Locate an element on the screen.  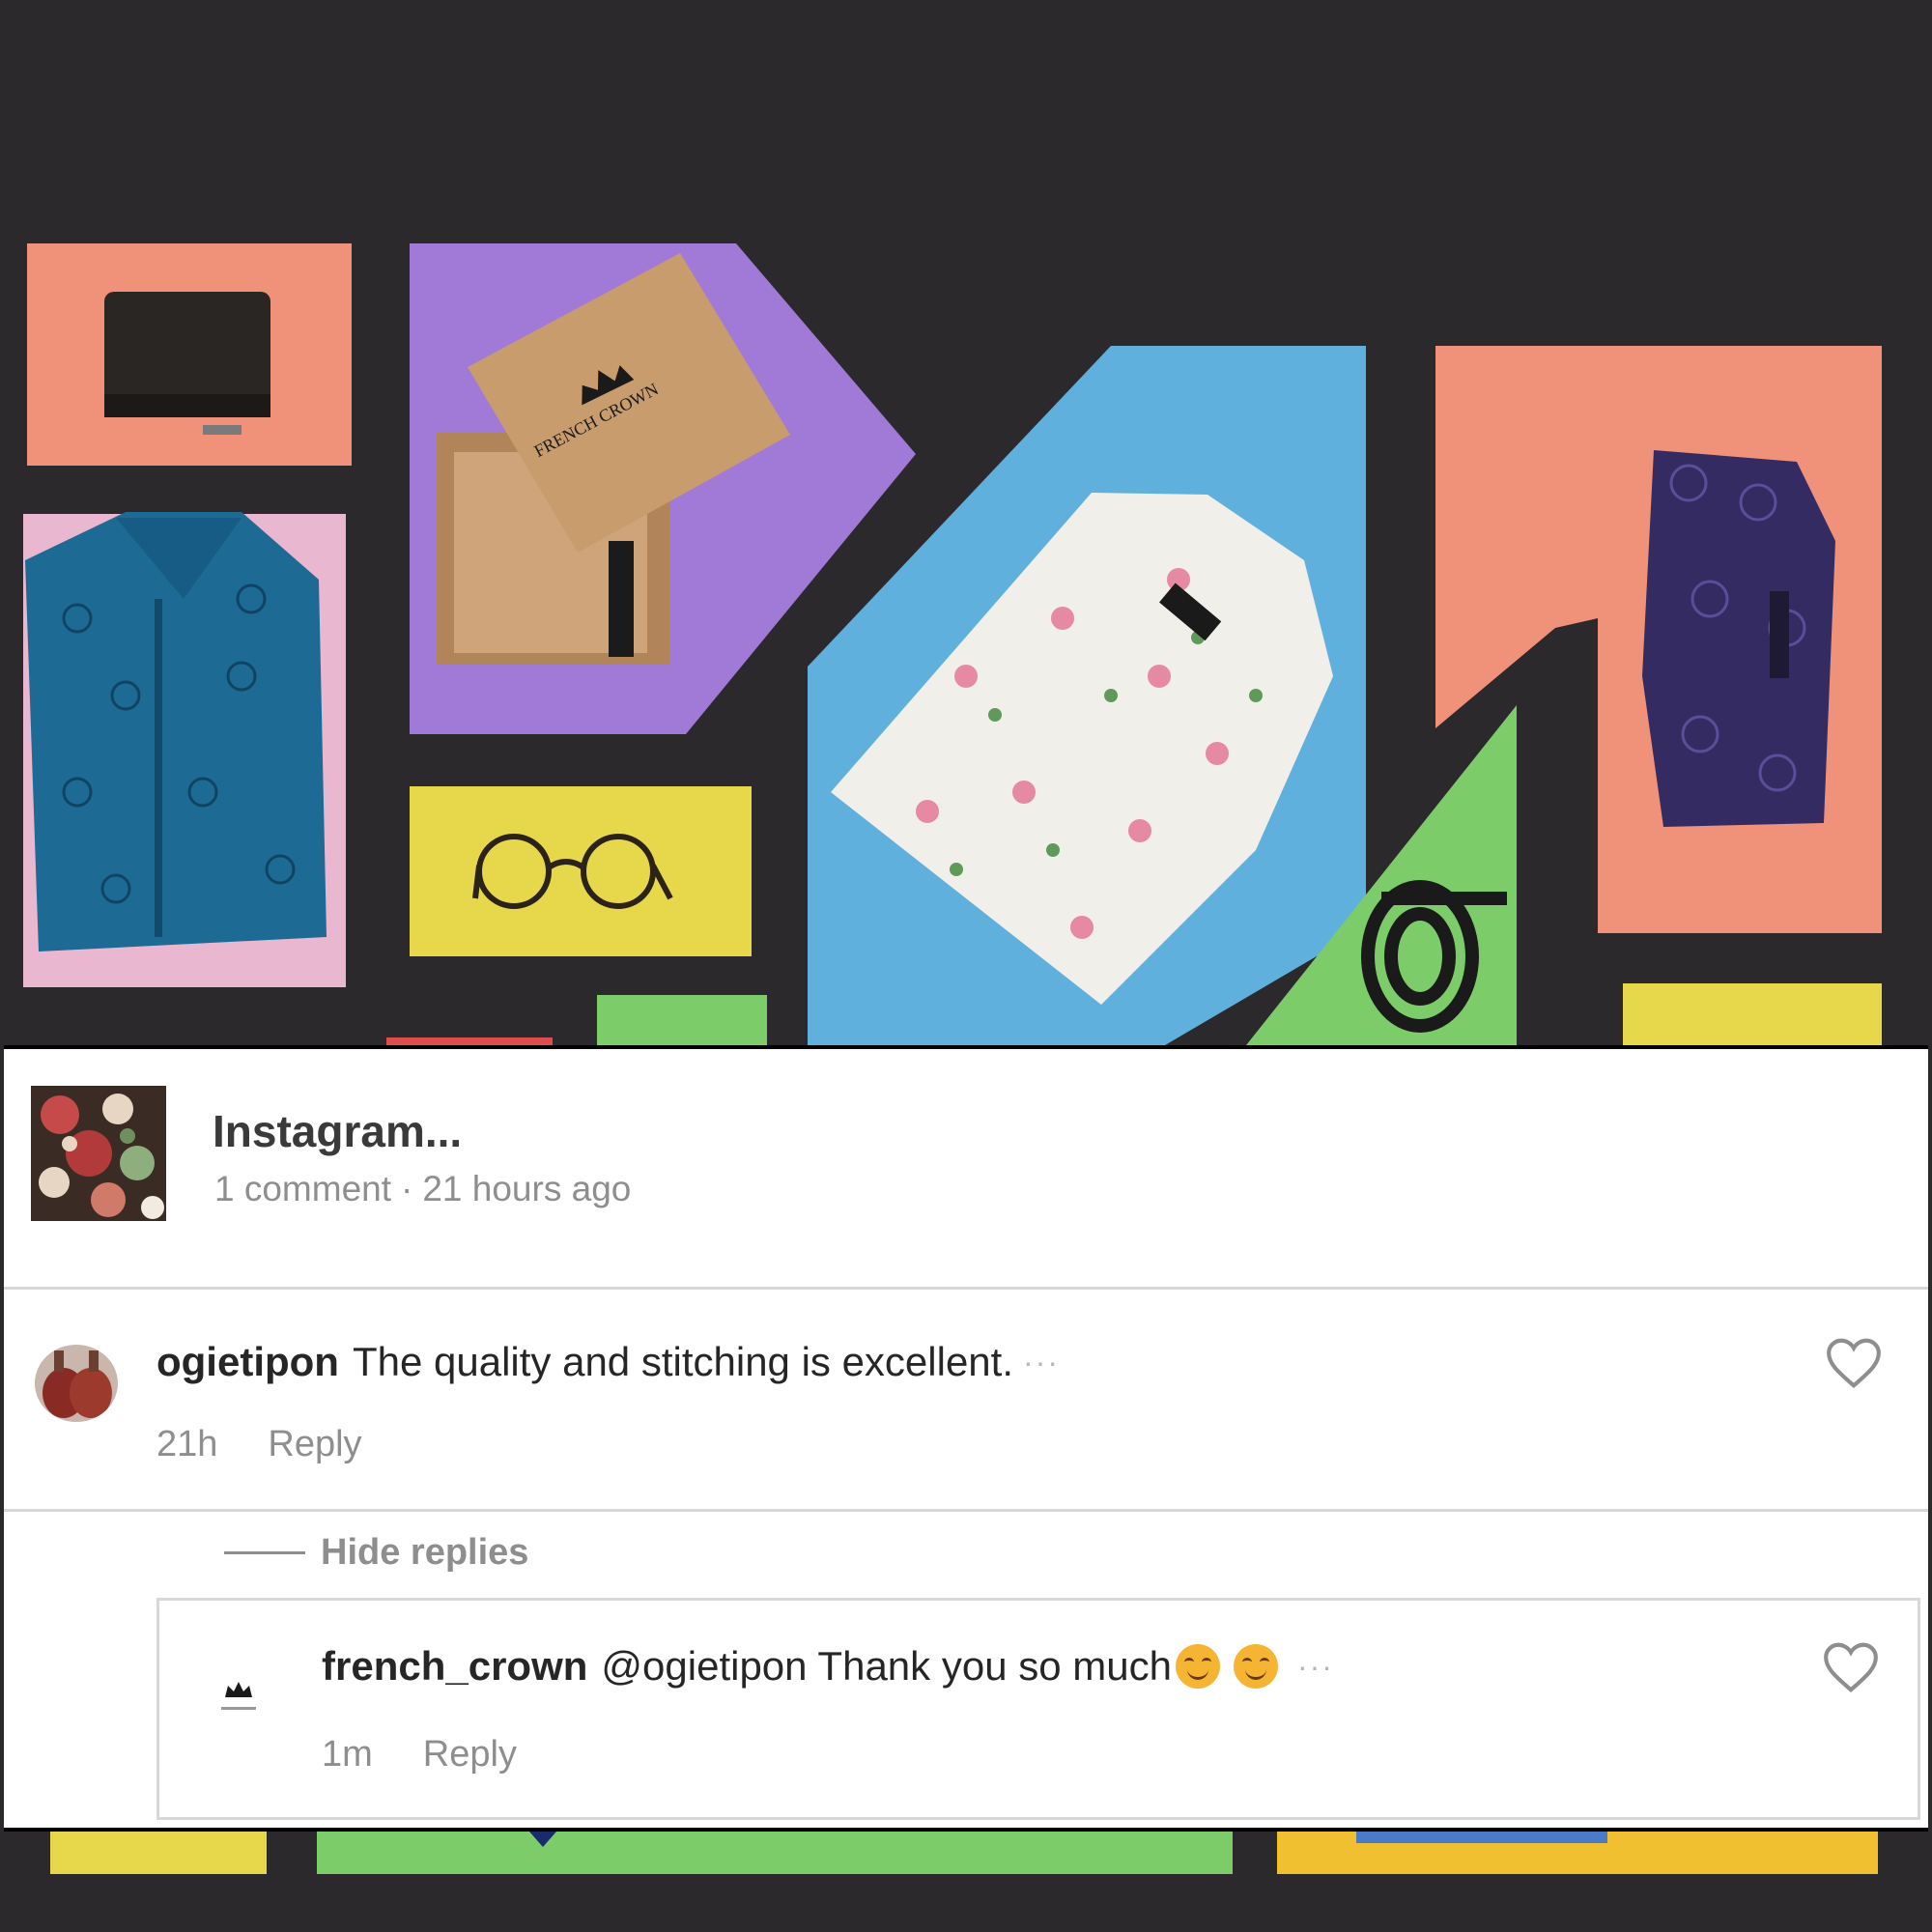
reply-time: 1m is located at coordinates (347, 1754).